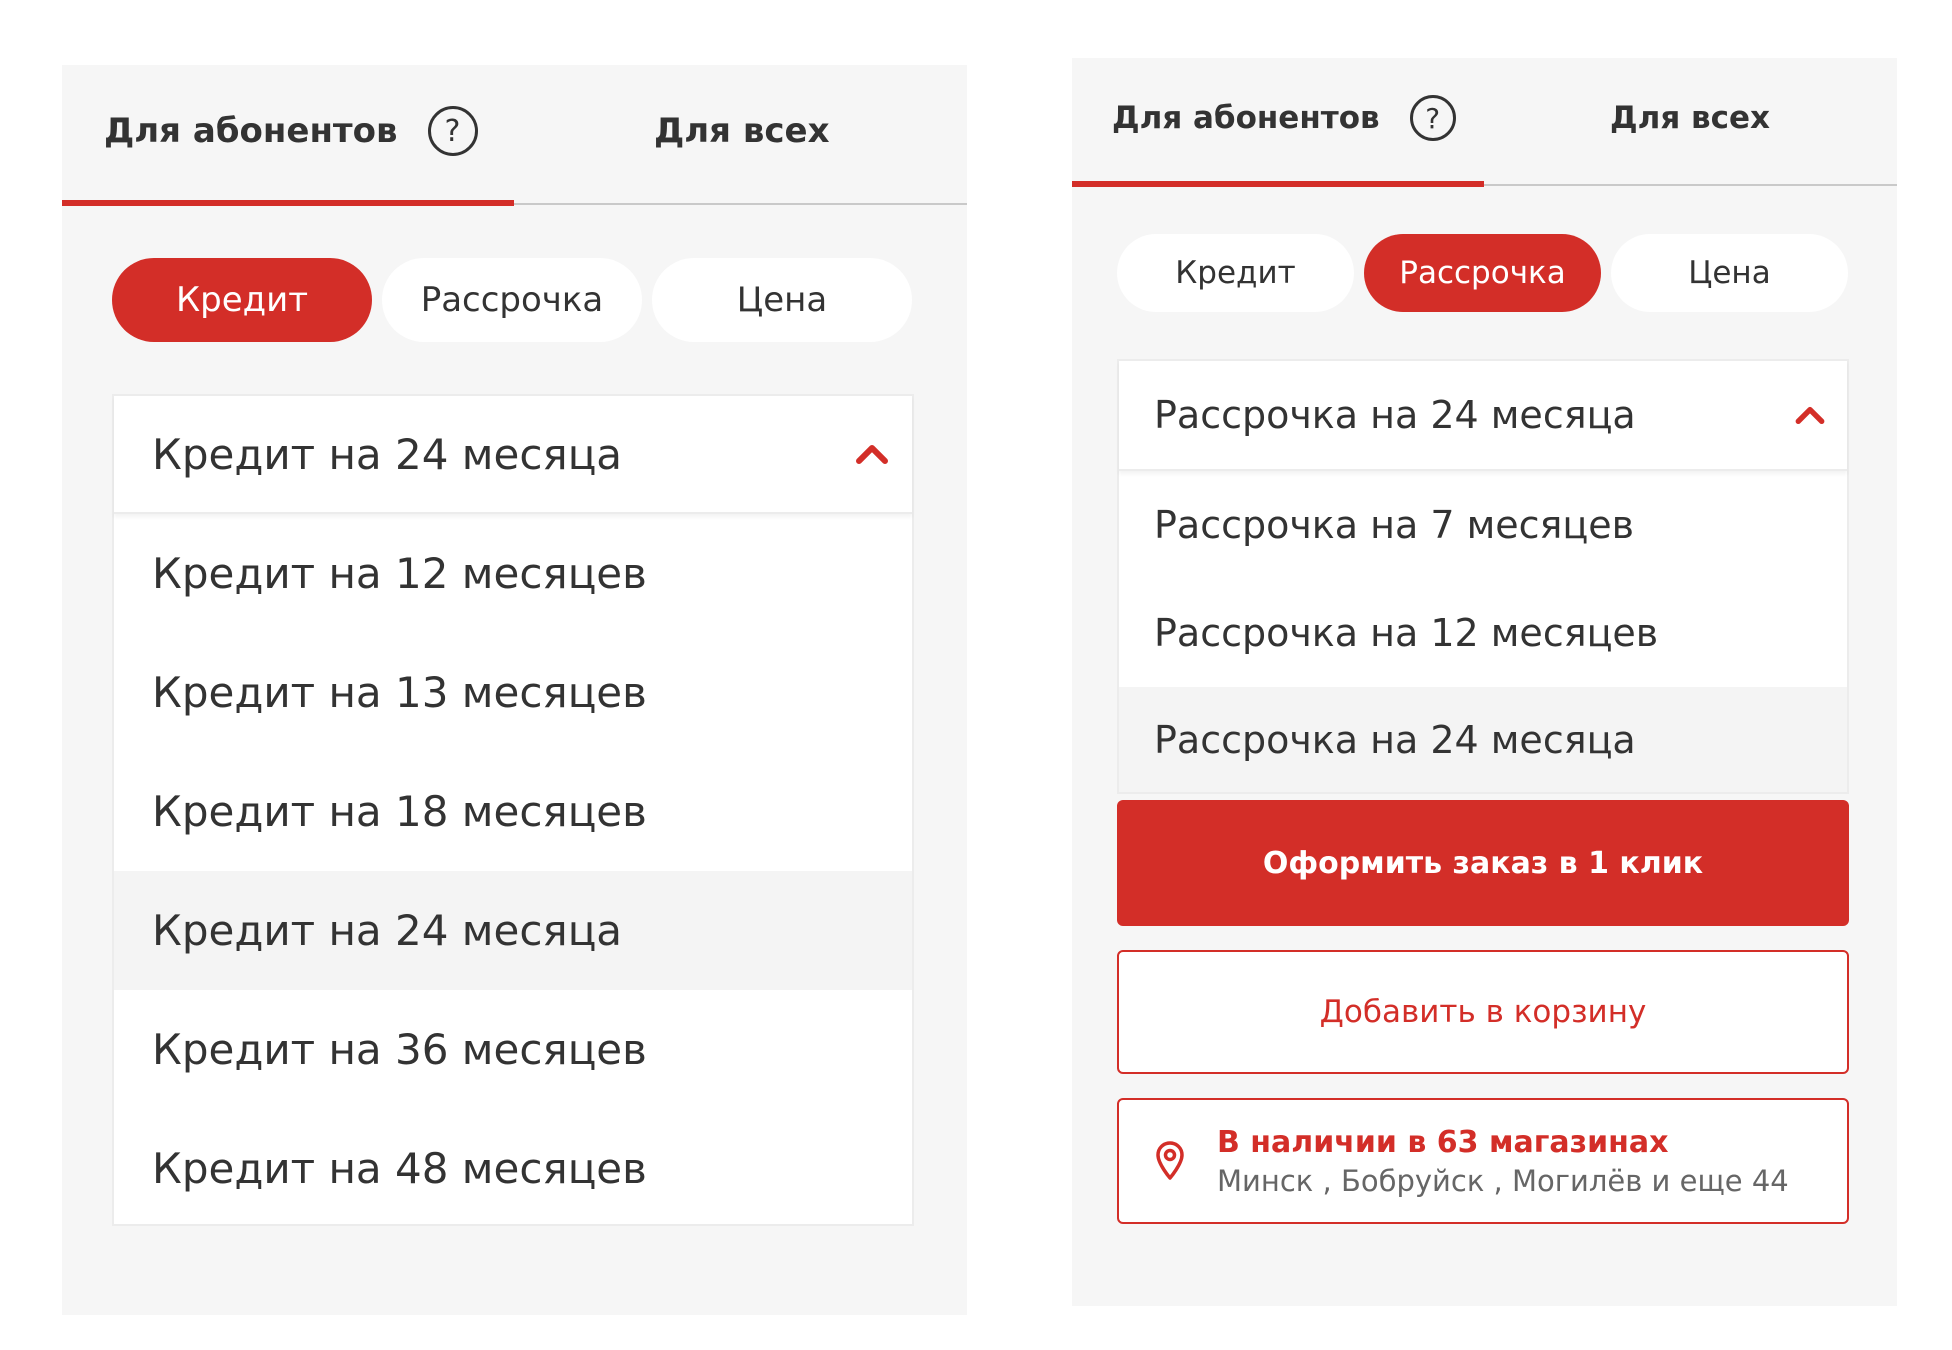  I want to click on dropdown-option: Кредит на 18 месяцев, so click(513, 811).